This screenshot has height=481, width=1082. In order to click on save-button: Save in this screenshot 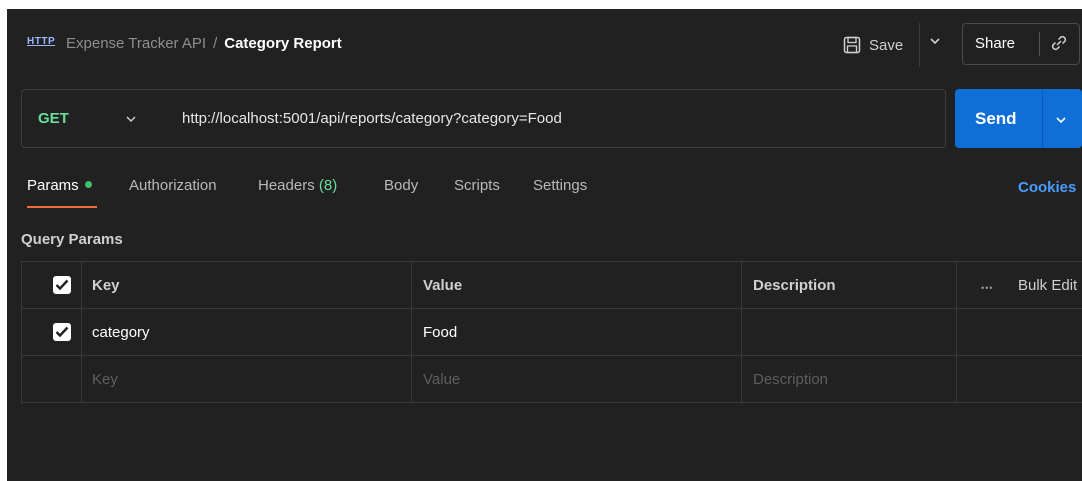, I will do `click(873, 45)`.